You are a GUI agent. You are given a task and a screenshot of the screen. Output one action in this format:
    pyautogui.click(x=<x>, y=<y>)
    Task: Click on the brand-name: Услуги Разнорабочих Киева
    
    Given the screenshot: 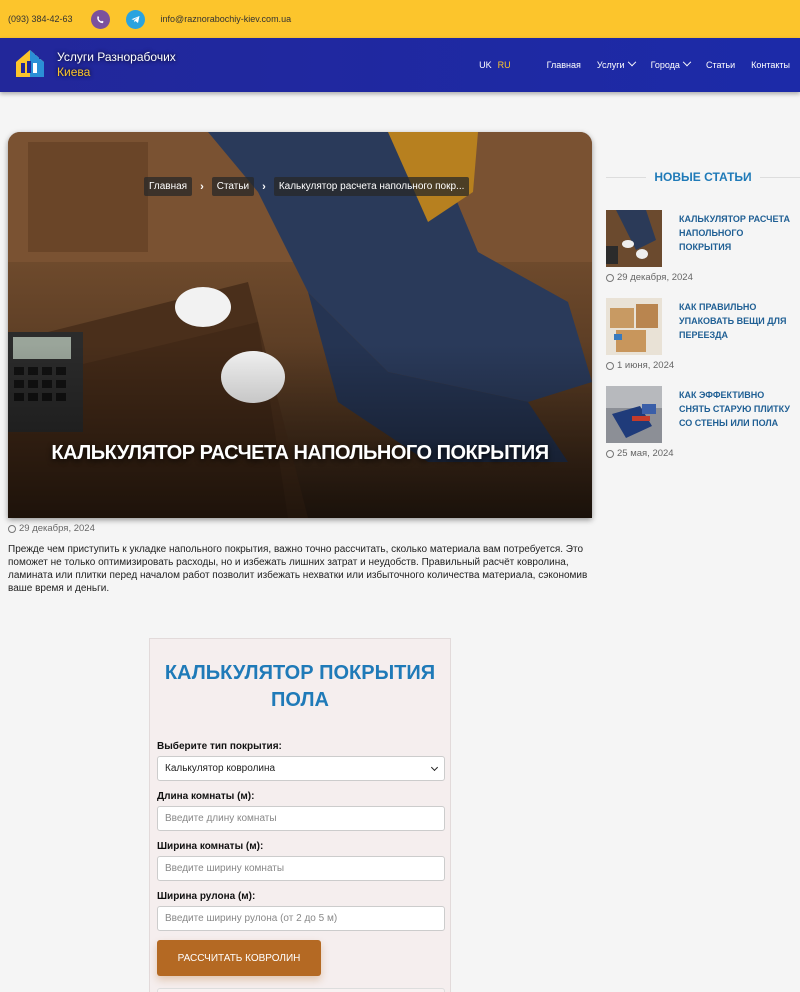 What is the action you would take?
    pyautogui.click(x=116, y=65)
    